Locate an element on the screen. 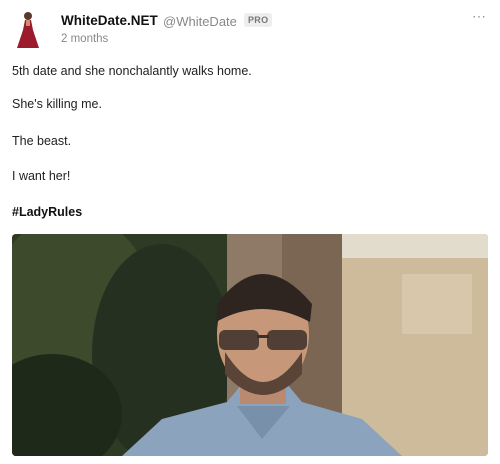 Image resolution: width=500 pixels, height=464 pixels. avatar is located at coordinates (28, 30).